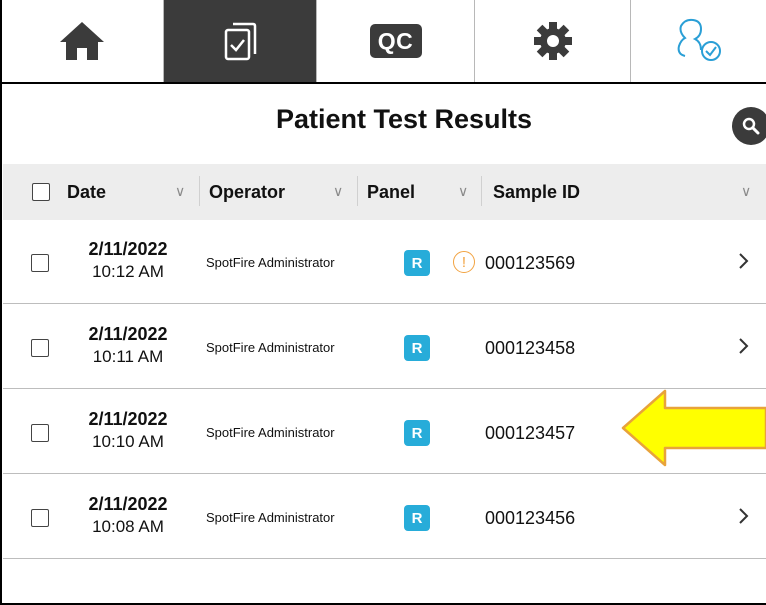 The width and height of the screenshot is (766, 605). What do you see at coordinates (530, 263) in the screenshot?
I see `row-sample-id: 000123569` at bounding box center [530, 263].